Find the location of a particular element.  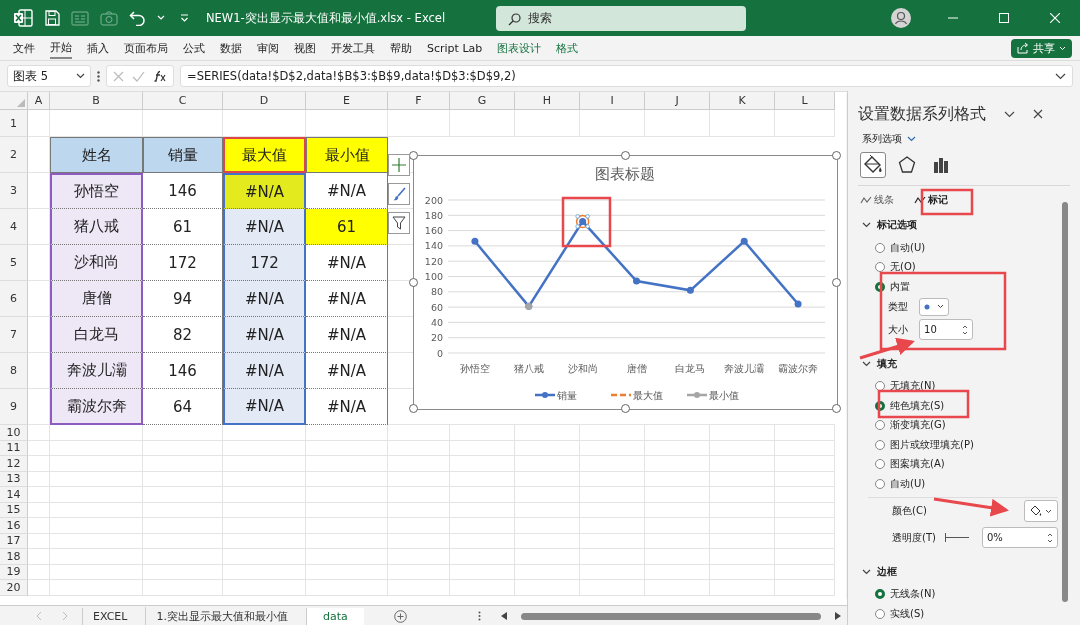

row-header: 7 is located at coordinates (14, 335).